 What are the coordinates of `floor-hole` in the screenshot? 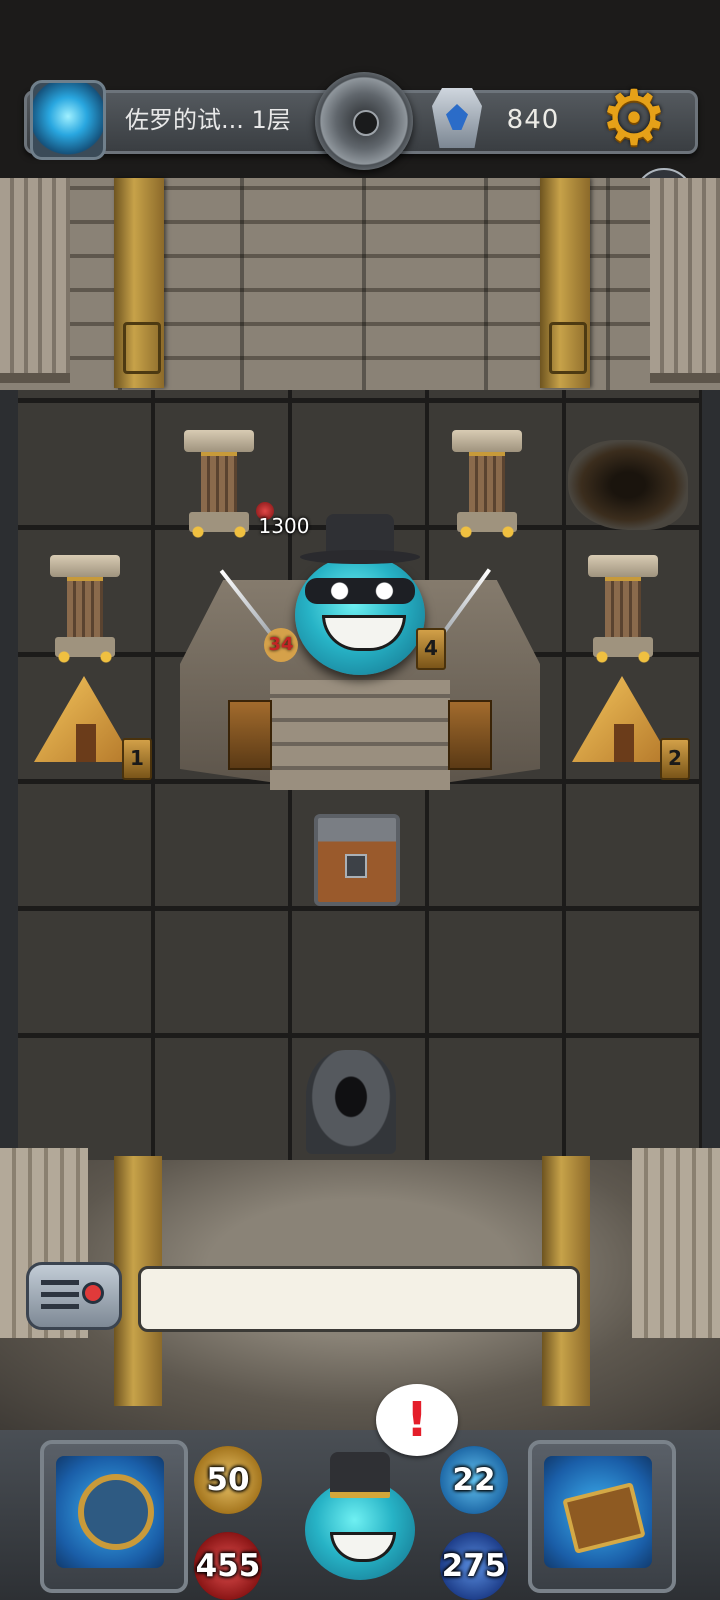 It's located at (628, 485).